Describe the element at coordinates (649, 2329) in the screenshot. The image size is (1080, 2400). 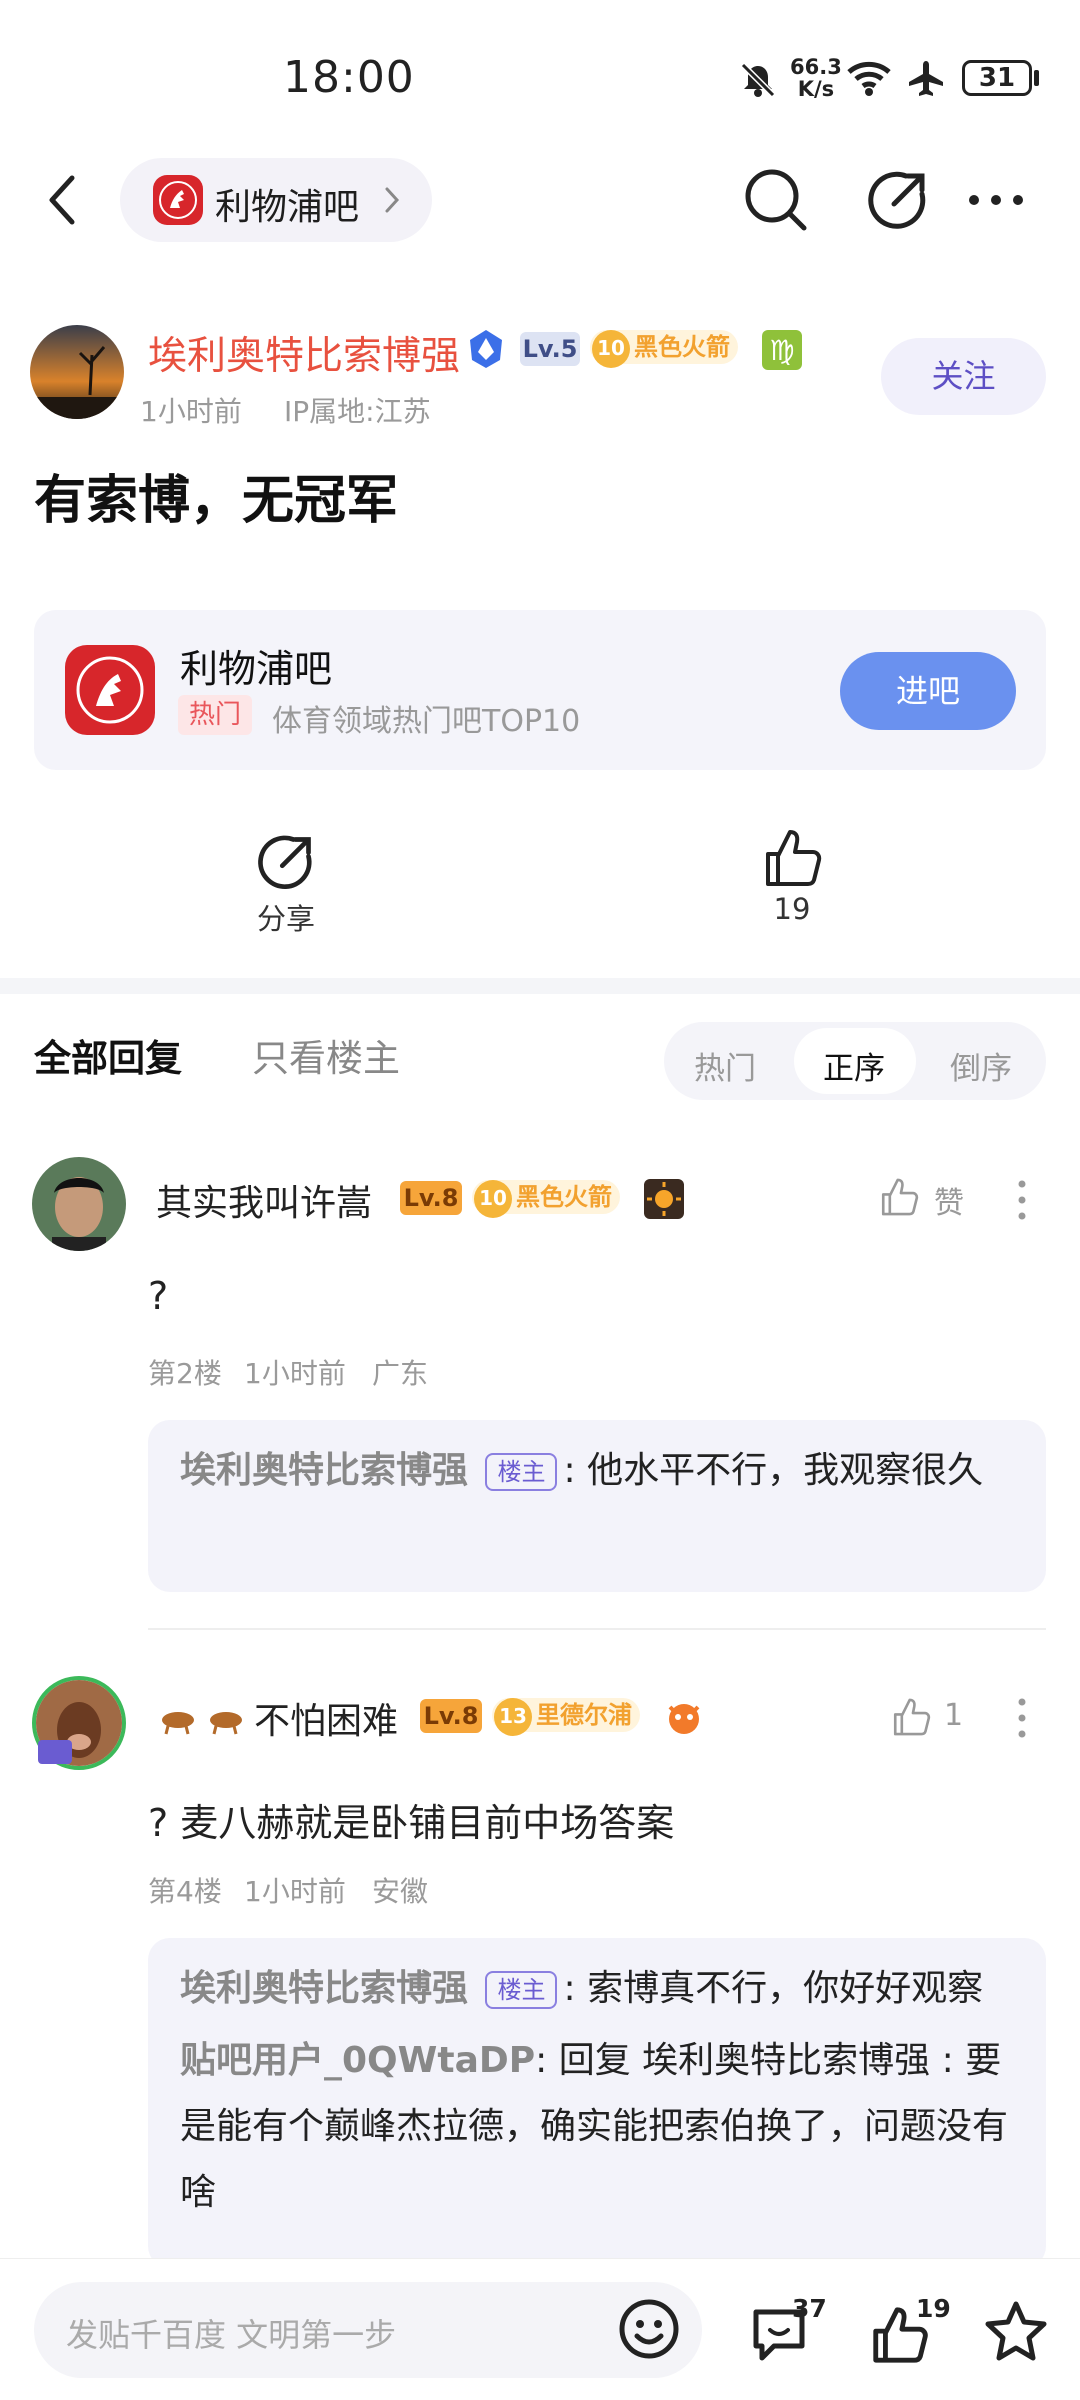
I see `emoji-icon` at that location.